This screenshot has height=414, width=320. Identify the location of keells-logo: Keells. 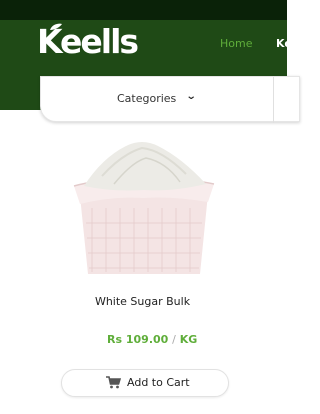
(88, 41).